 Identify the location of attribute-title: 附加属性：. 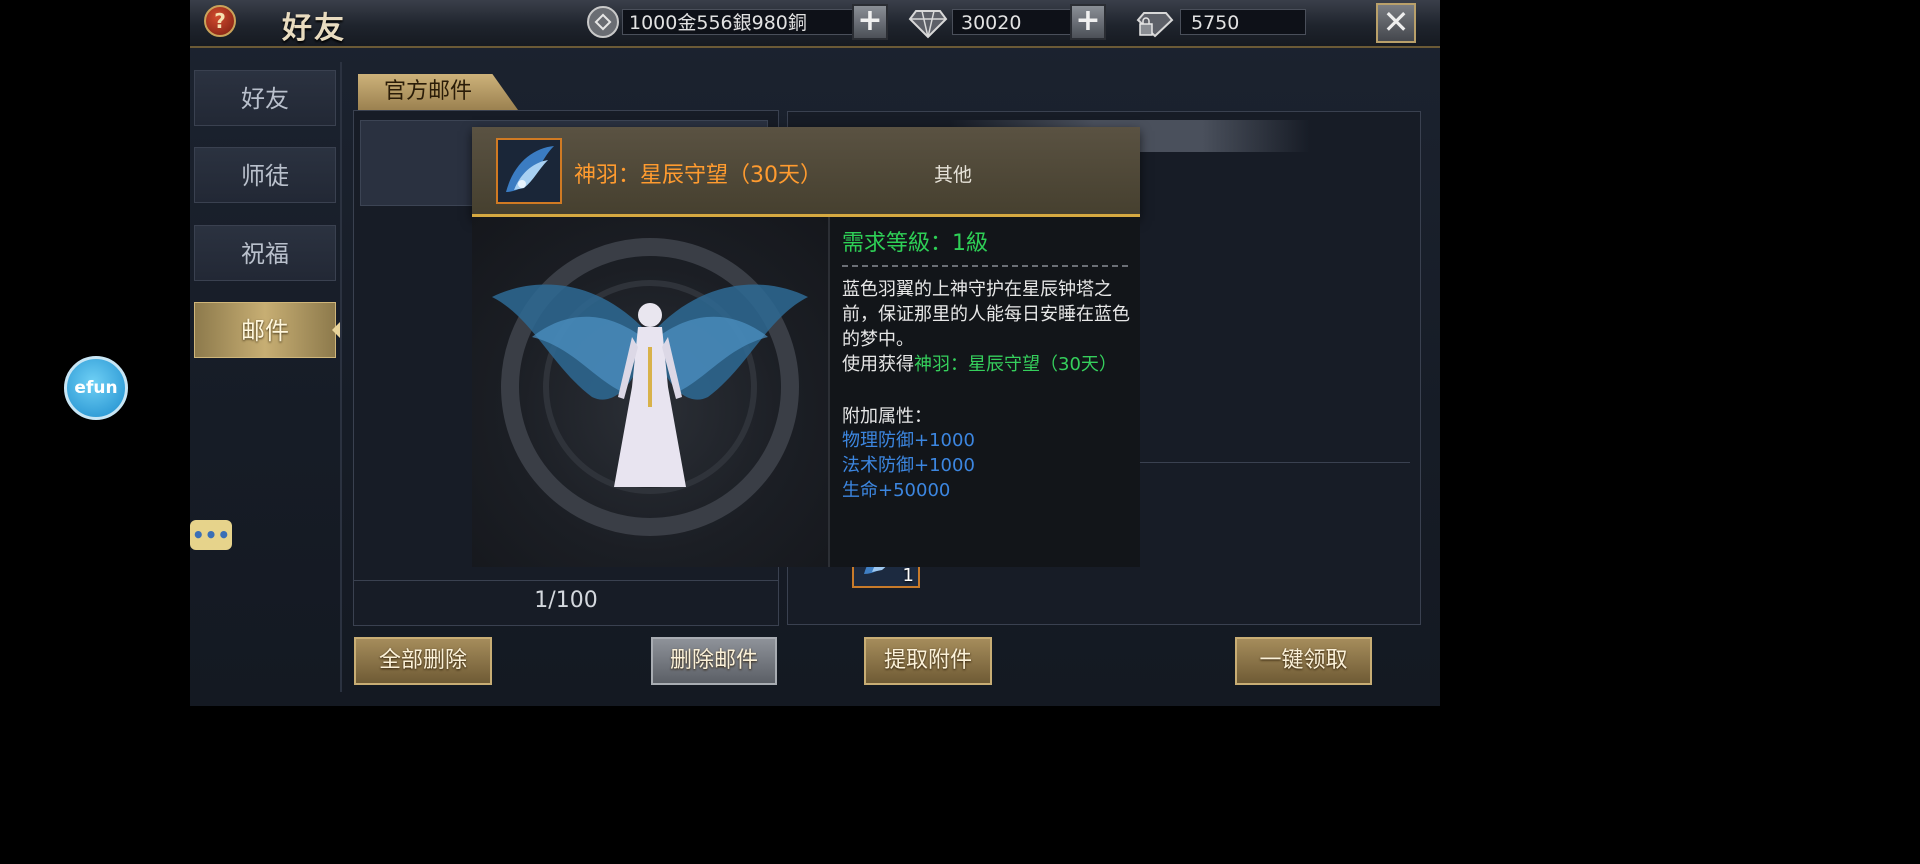
(887, 416).